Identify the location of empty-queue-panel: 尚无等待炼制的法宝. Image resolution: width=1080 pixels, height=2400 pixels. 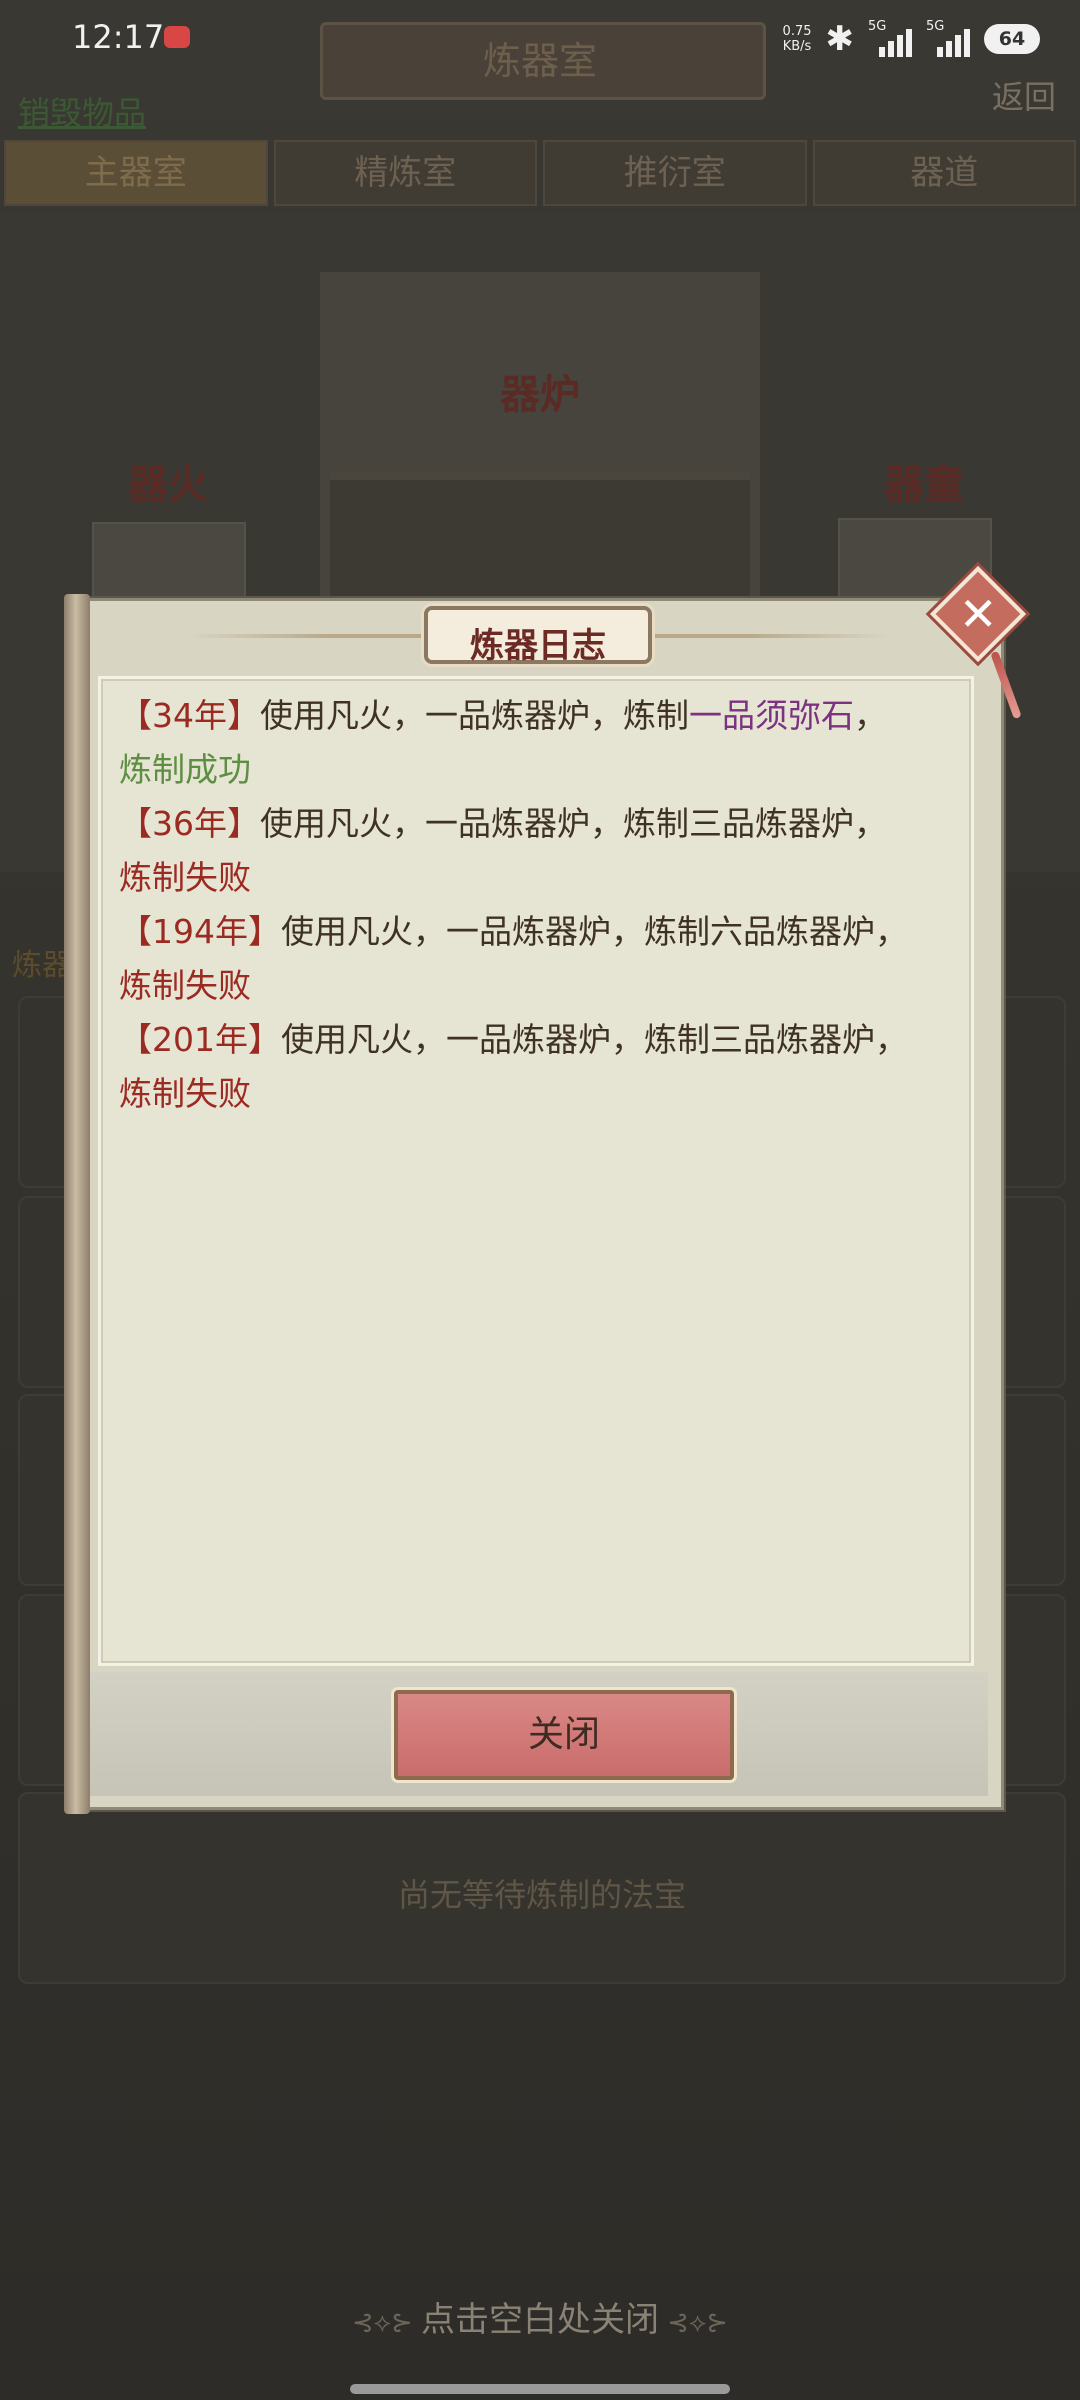
(542, 1888).